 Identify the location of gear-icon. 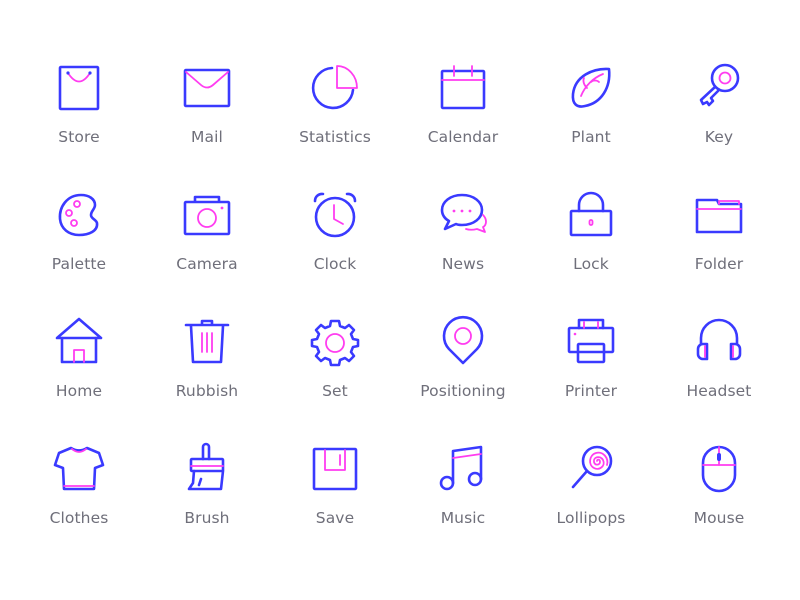
(335, 343).